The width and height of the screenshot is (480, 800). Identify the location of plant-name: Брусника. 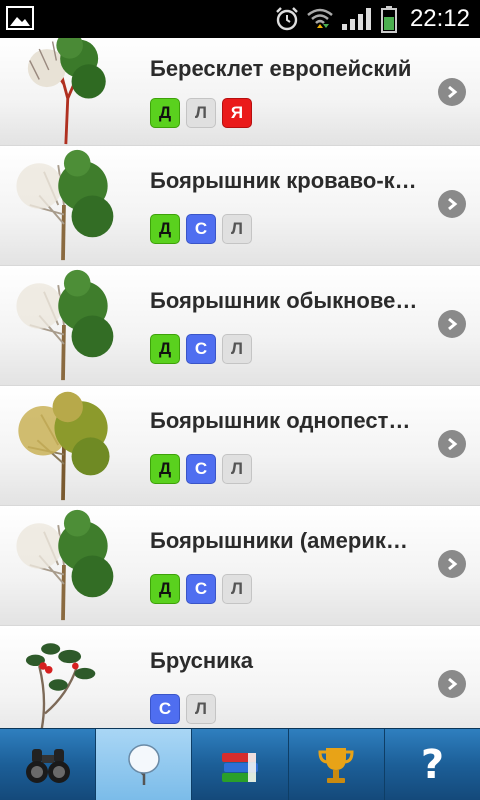
(201, 660).